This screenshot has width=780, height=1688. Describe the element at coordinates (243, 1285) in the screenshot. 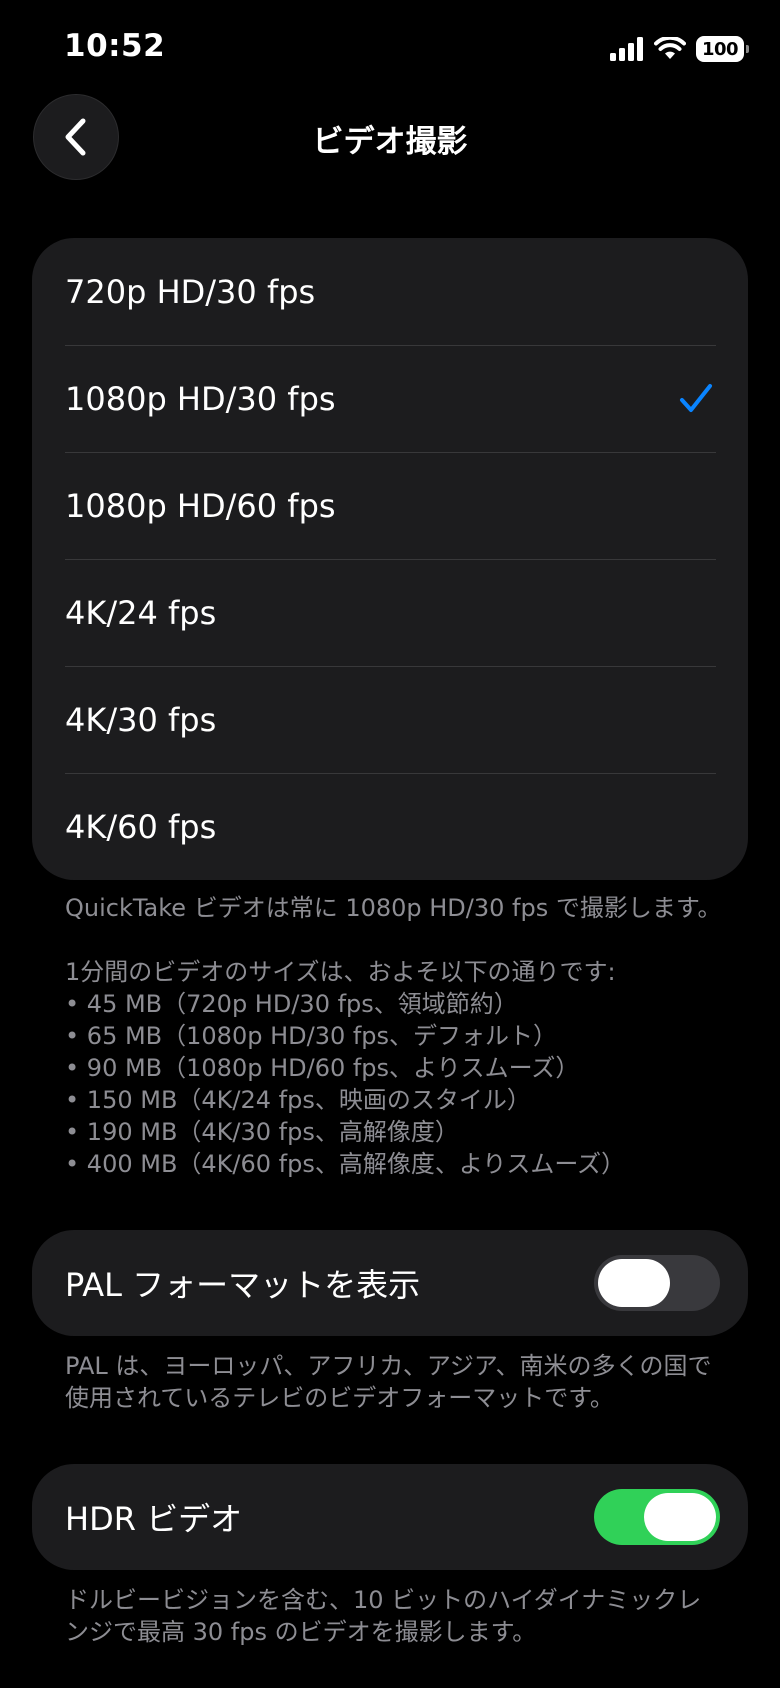

I see `pal-label: PAL フォーマットを表示` at that location.